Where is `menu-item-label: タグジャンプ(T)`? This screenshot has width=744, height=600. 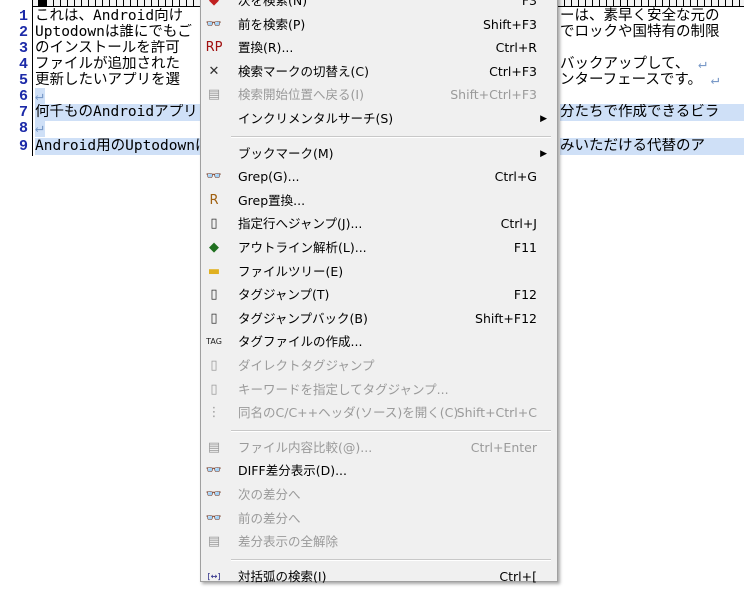 menu-item-label: タグジャンプ(T) is located at coordinates (284, 295).